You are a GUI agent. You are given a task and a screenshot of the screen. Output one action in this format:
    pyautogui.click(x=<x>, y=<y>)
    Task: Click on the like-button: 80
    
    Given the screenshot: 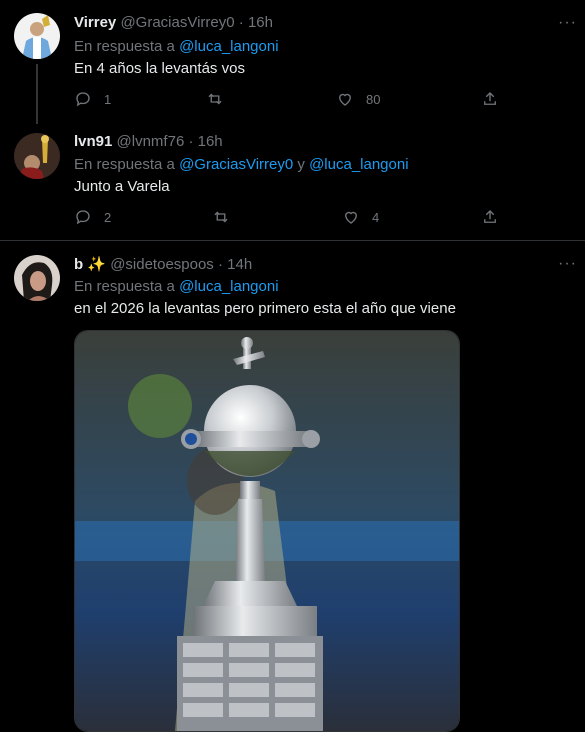 What is the action you would take?
    pyautogui.click(x=358, y=99)
    